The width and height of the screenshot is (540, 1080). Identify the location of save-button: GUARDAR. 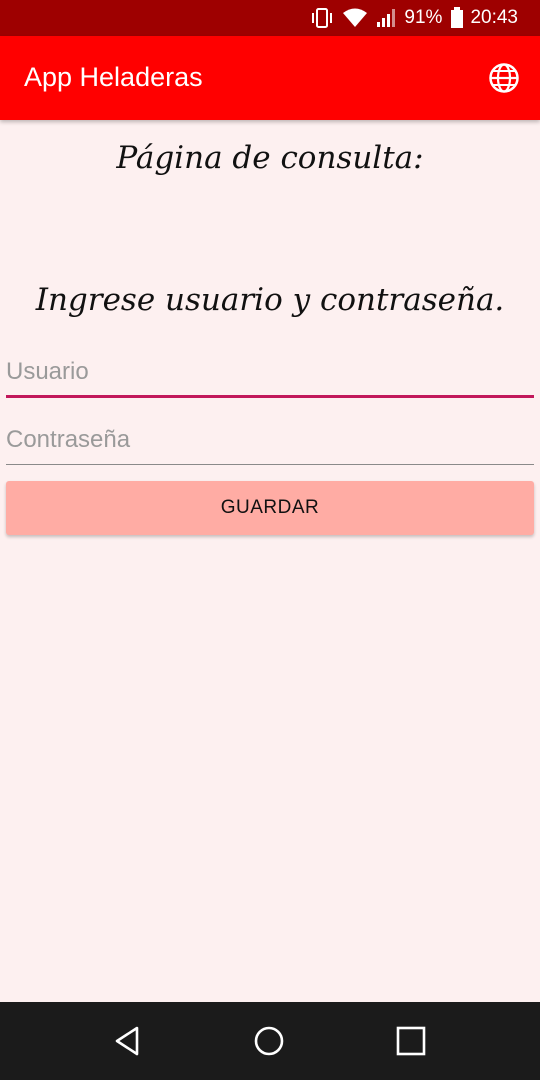
(270, 508).